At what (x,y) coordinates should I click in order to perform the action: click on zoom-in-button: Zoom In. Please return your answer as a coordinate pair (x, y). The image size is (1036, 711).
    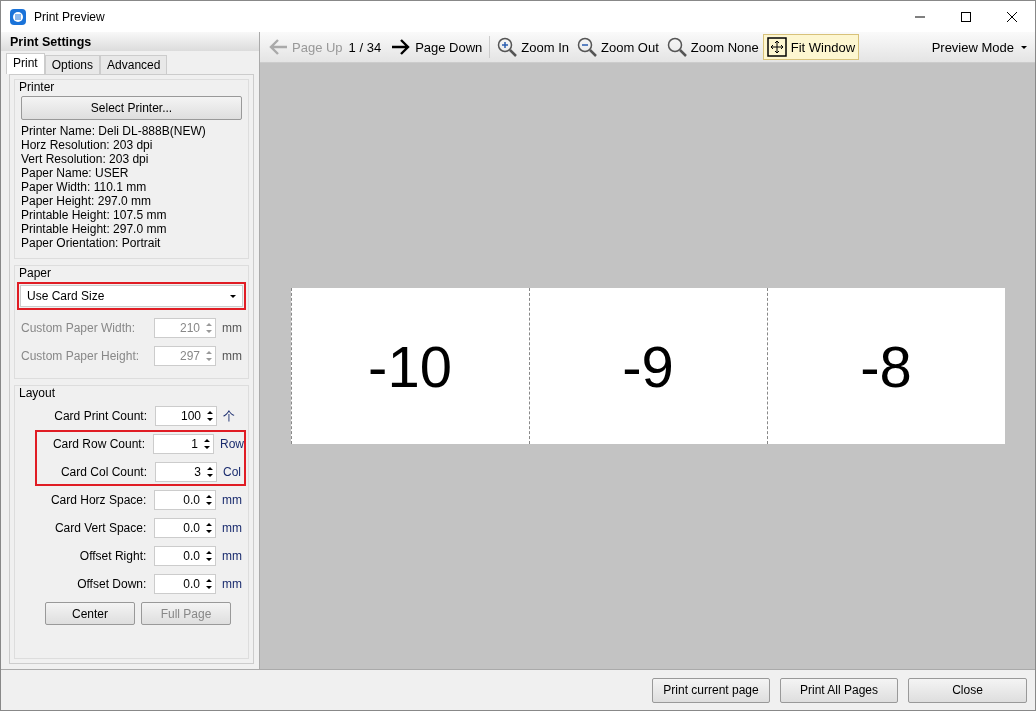
    Looking at the image, I should click on (533, 47).